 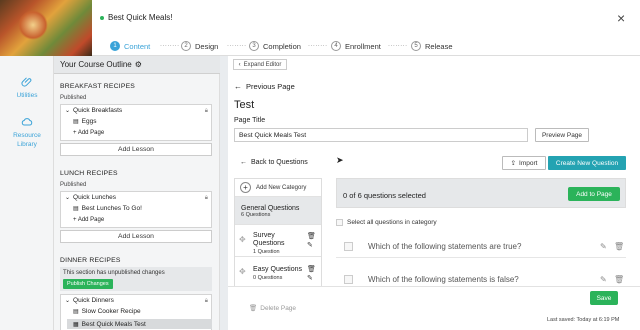 I want to click on chapter-box: ⌄ Quick Breakfasts 🔒︎ ▤ Eggs + Add Page, so click(x=136, y=122).